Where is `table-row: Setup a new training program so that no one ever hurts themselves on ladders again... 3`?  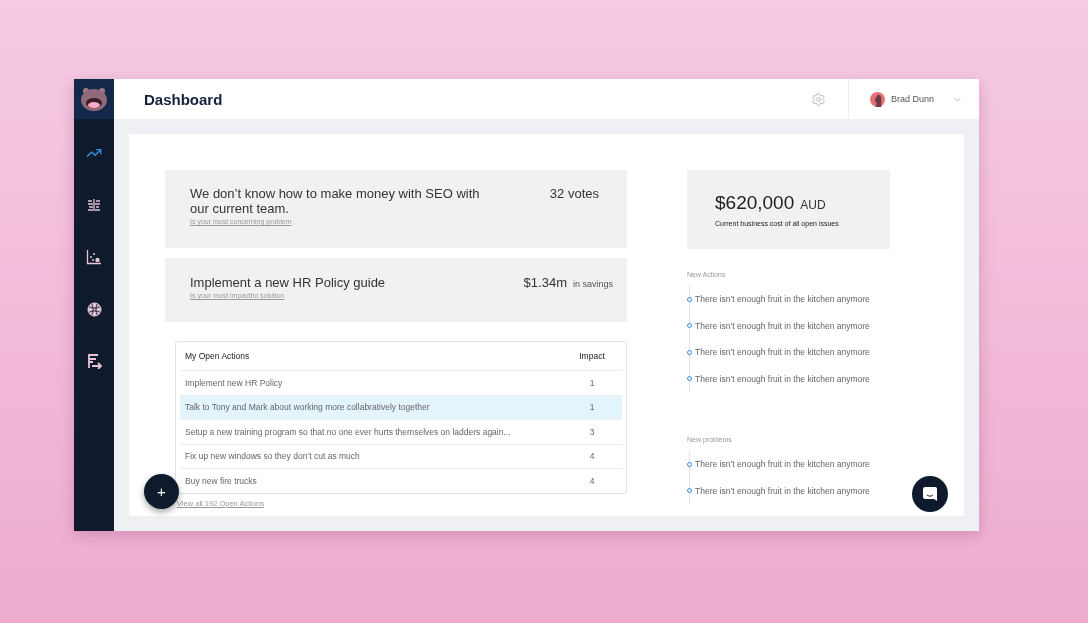
table-row: Setup a new training program so that no one ever hurts themselves on ladders again... 3 is located at coordinates (401, 431).